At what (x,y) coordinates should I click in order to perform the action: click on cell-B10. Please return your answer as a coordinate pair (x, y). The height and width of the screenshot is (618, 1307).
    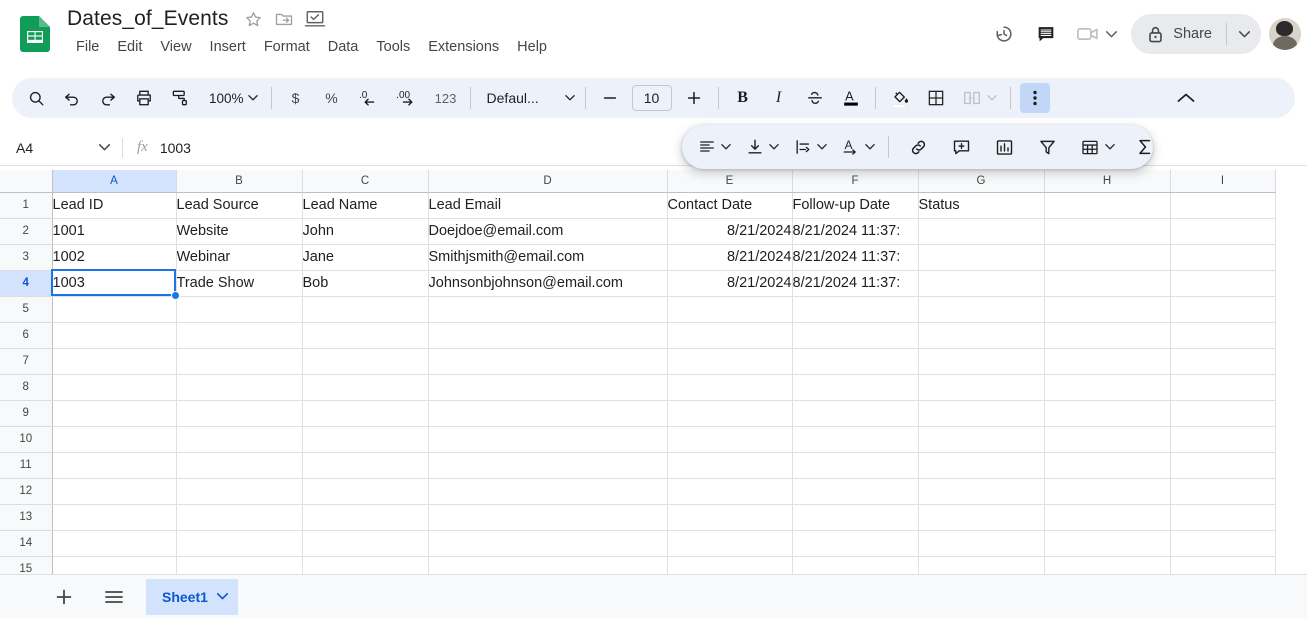
    Looking at the image, I should click on (239, 439).